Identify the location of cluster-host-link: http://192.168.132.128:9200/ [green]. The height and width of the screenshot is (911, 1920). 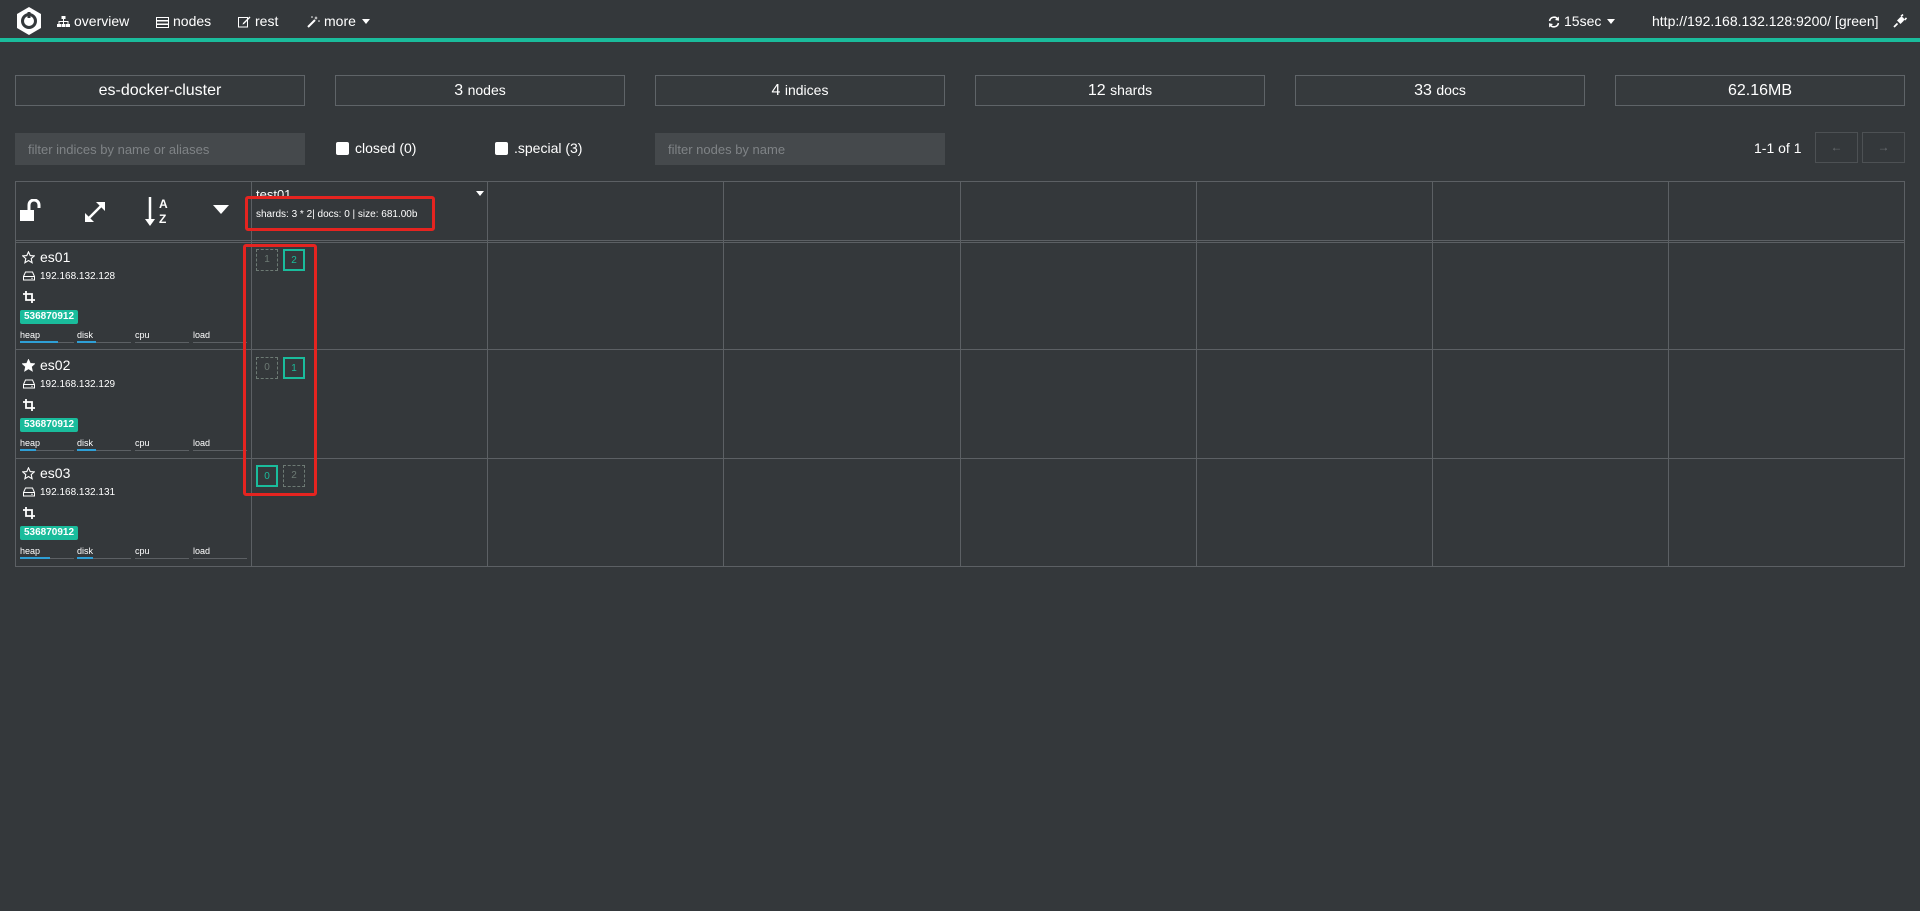
(1765, 21).